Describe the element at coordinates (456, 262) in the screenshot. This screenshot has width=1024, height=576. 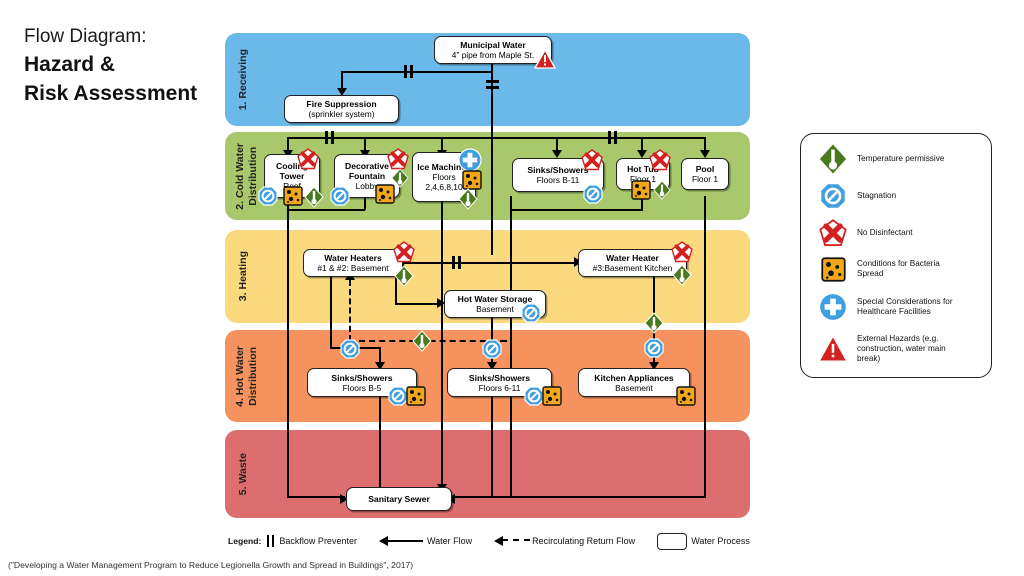
I see `backflow-preventer-heating` at that location.